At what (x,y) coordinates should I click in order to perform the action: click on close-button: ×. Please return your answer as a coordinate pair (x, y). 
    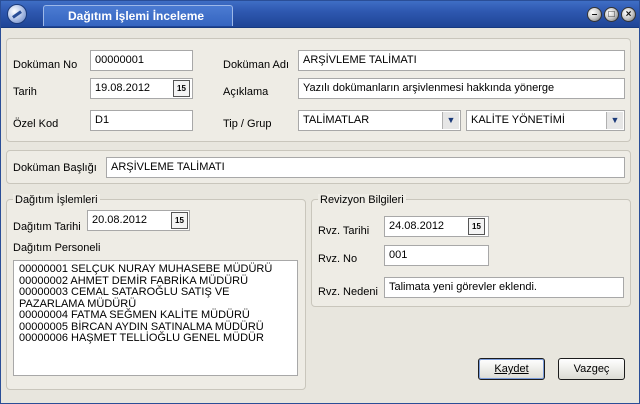
    Looking at the image, I should click on (628, 14).